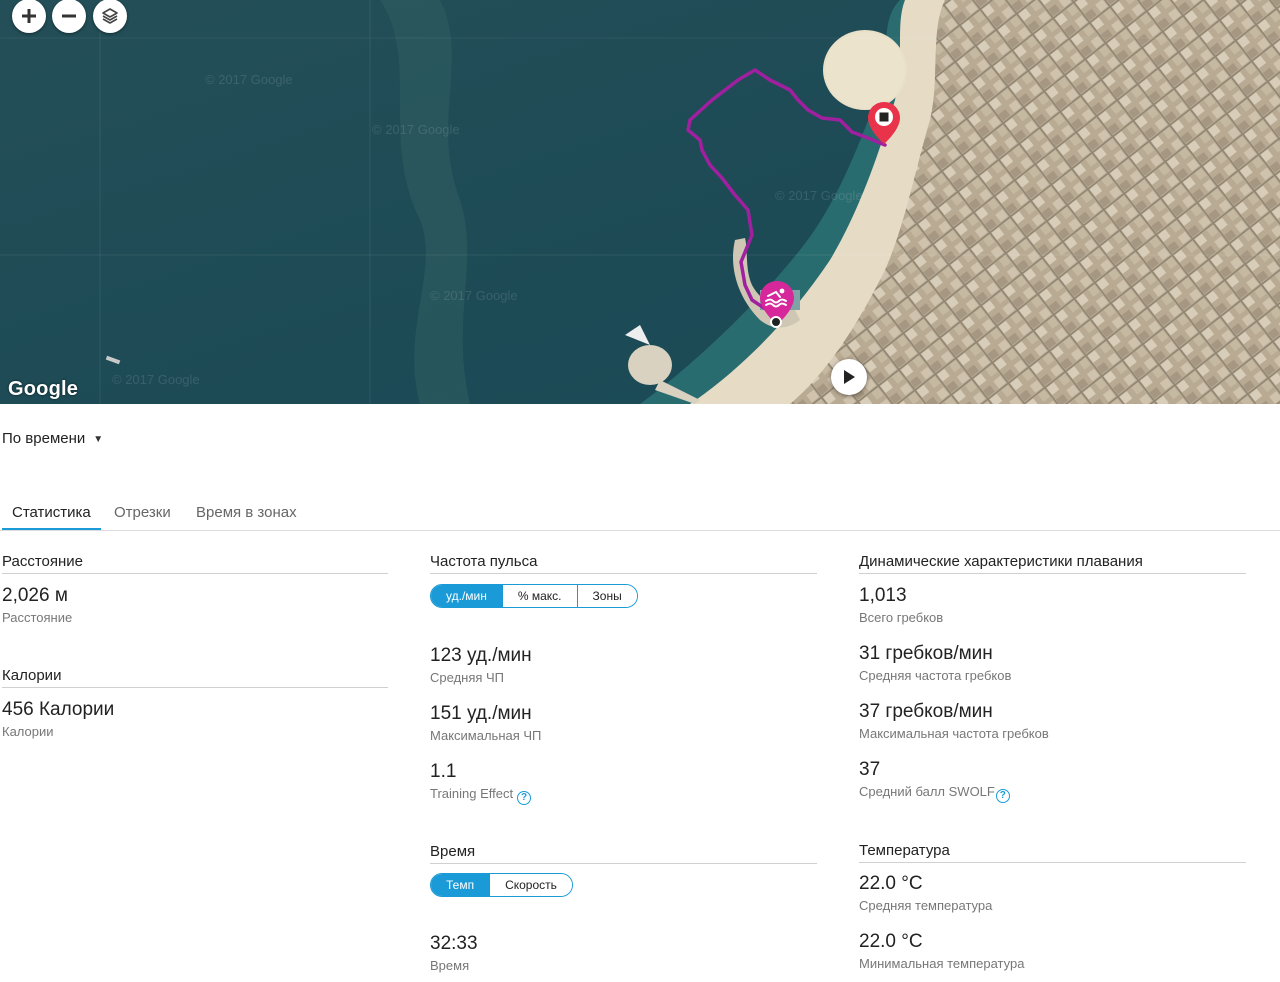  I want to click on time-label: Время, so click(450, 965).